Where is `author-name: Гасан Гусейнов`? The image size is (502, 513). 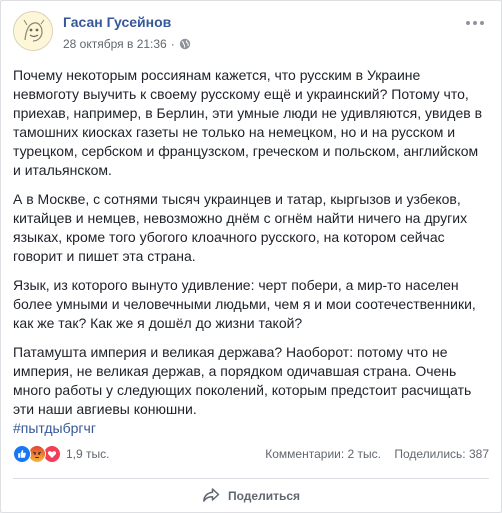
author-name: Гасан Гусейнов is located at coordinates (117, 22).